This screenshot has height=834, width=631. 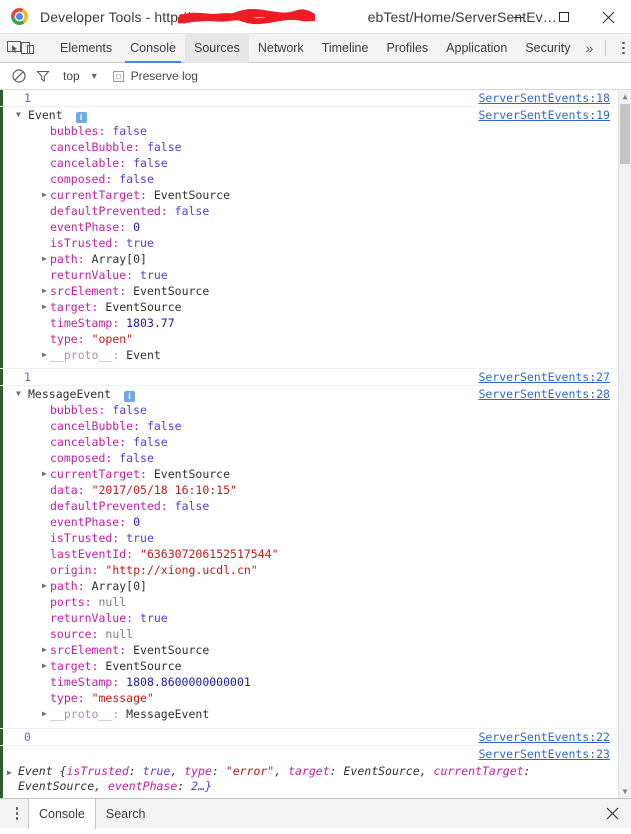 I want to click on tab-application: Application, so click(x=476, y=48).